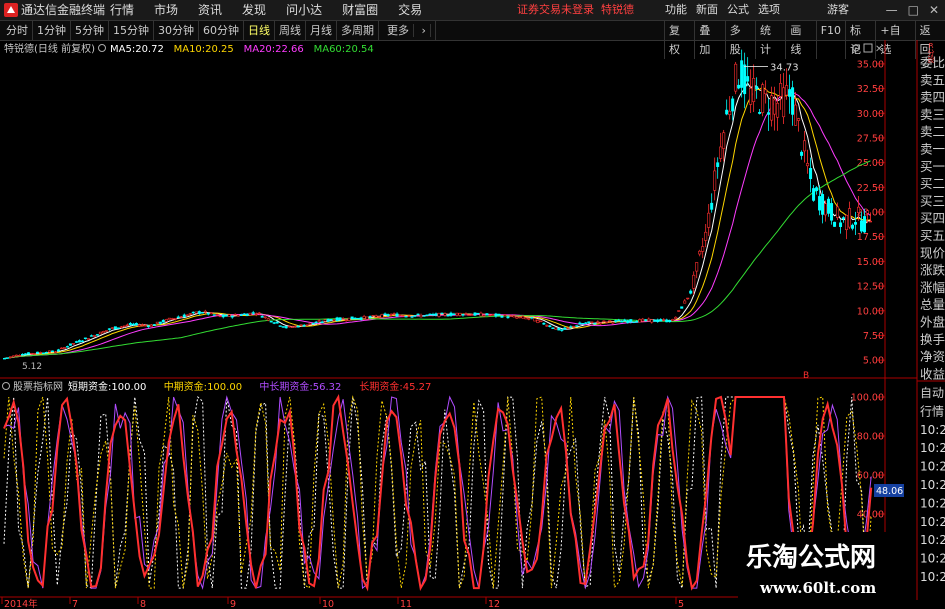 This screenshot has width=945, height=609. I want to click on menu-guest: 游客, so click(838, 10).